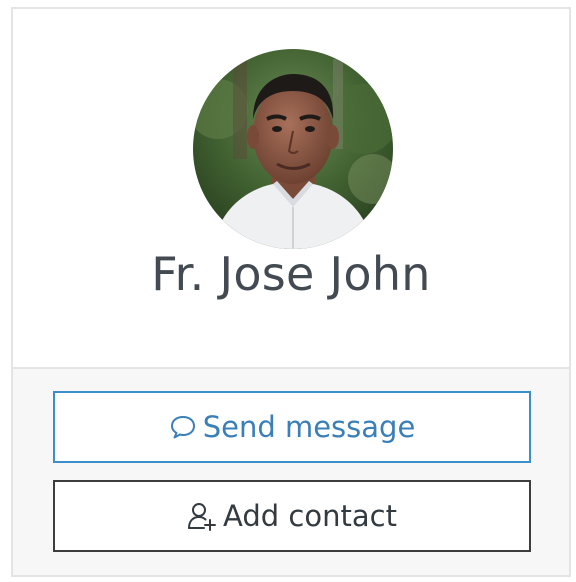 This screenshot has height=582, width=576. Describe the element at coordinates (291, 274) in the screenshot. I see `profile-name: Fr. Jose John` at that location.